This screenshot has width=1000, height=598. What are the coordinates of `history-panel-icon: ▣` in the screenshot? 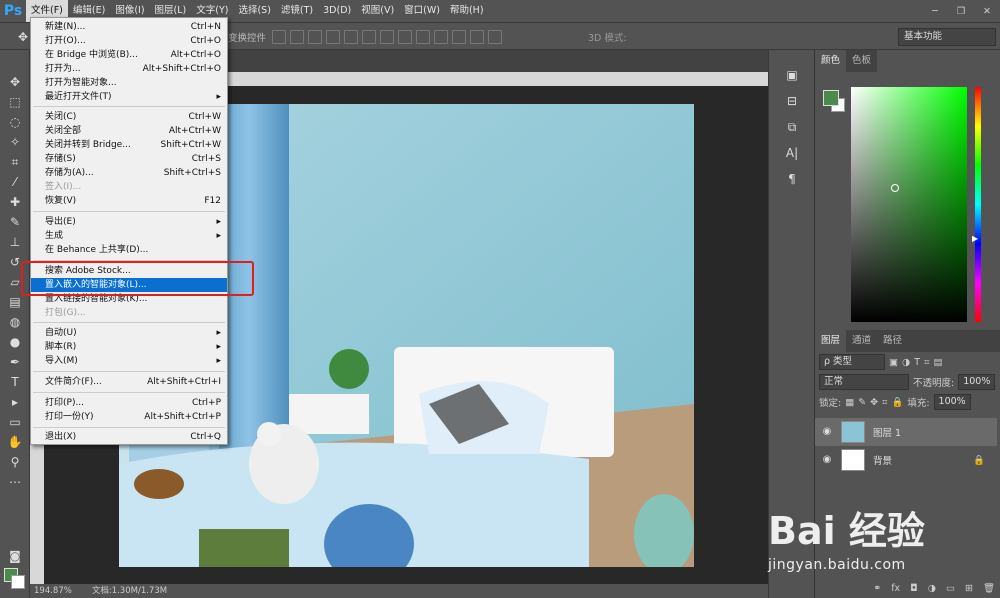 It's located at (792, 75).